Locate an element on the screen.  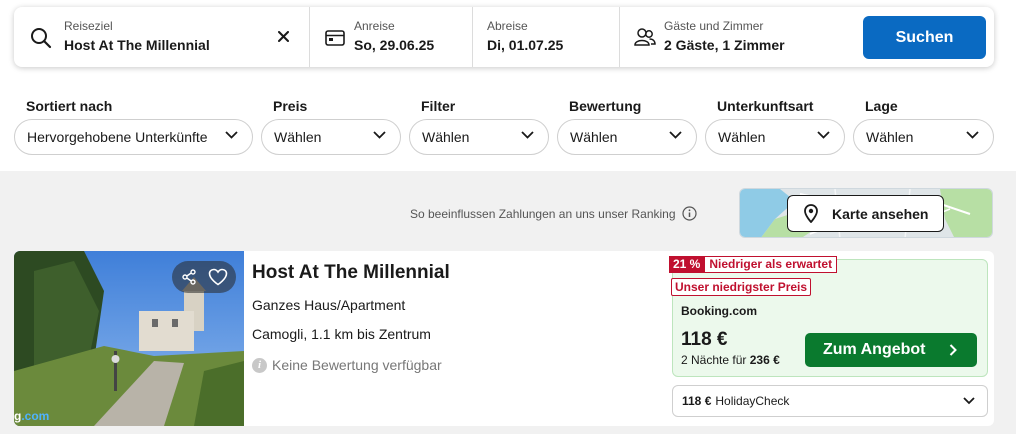
listing-photo: g.com is located at coordinates (129, 338).